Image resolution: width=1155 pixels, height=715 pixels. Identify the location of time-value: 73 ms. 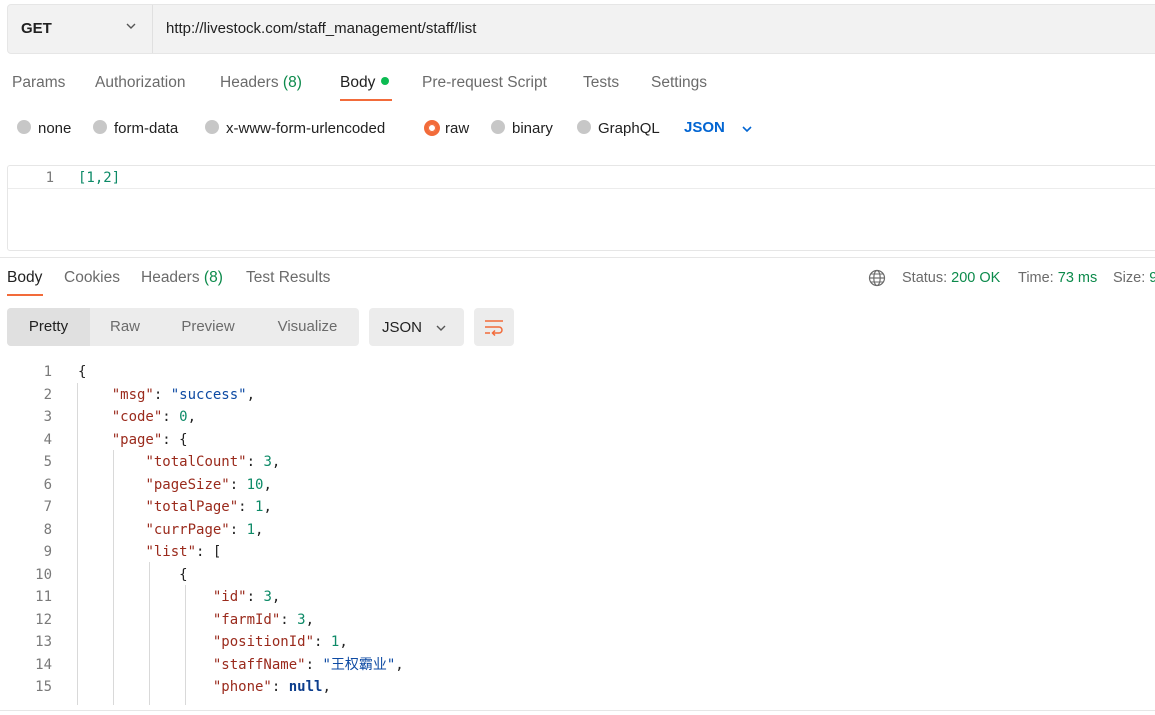
(1077, 278).